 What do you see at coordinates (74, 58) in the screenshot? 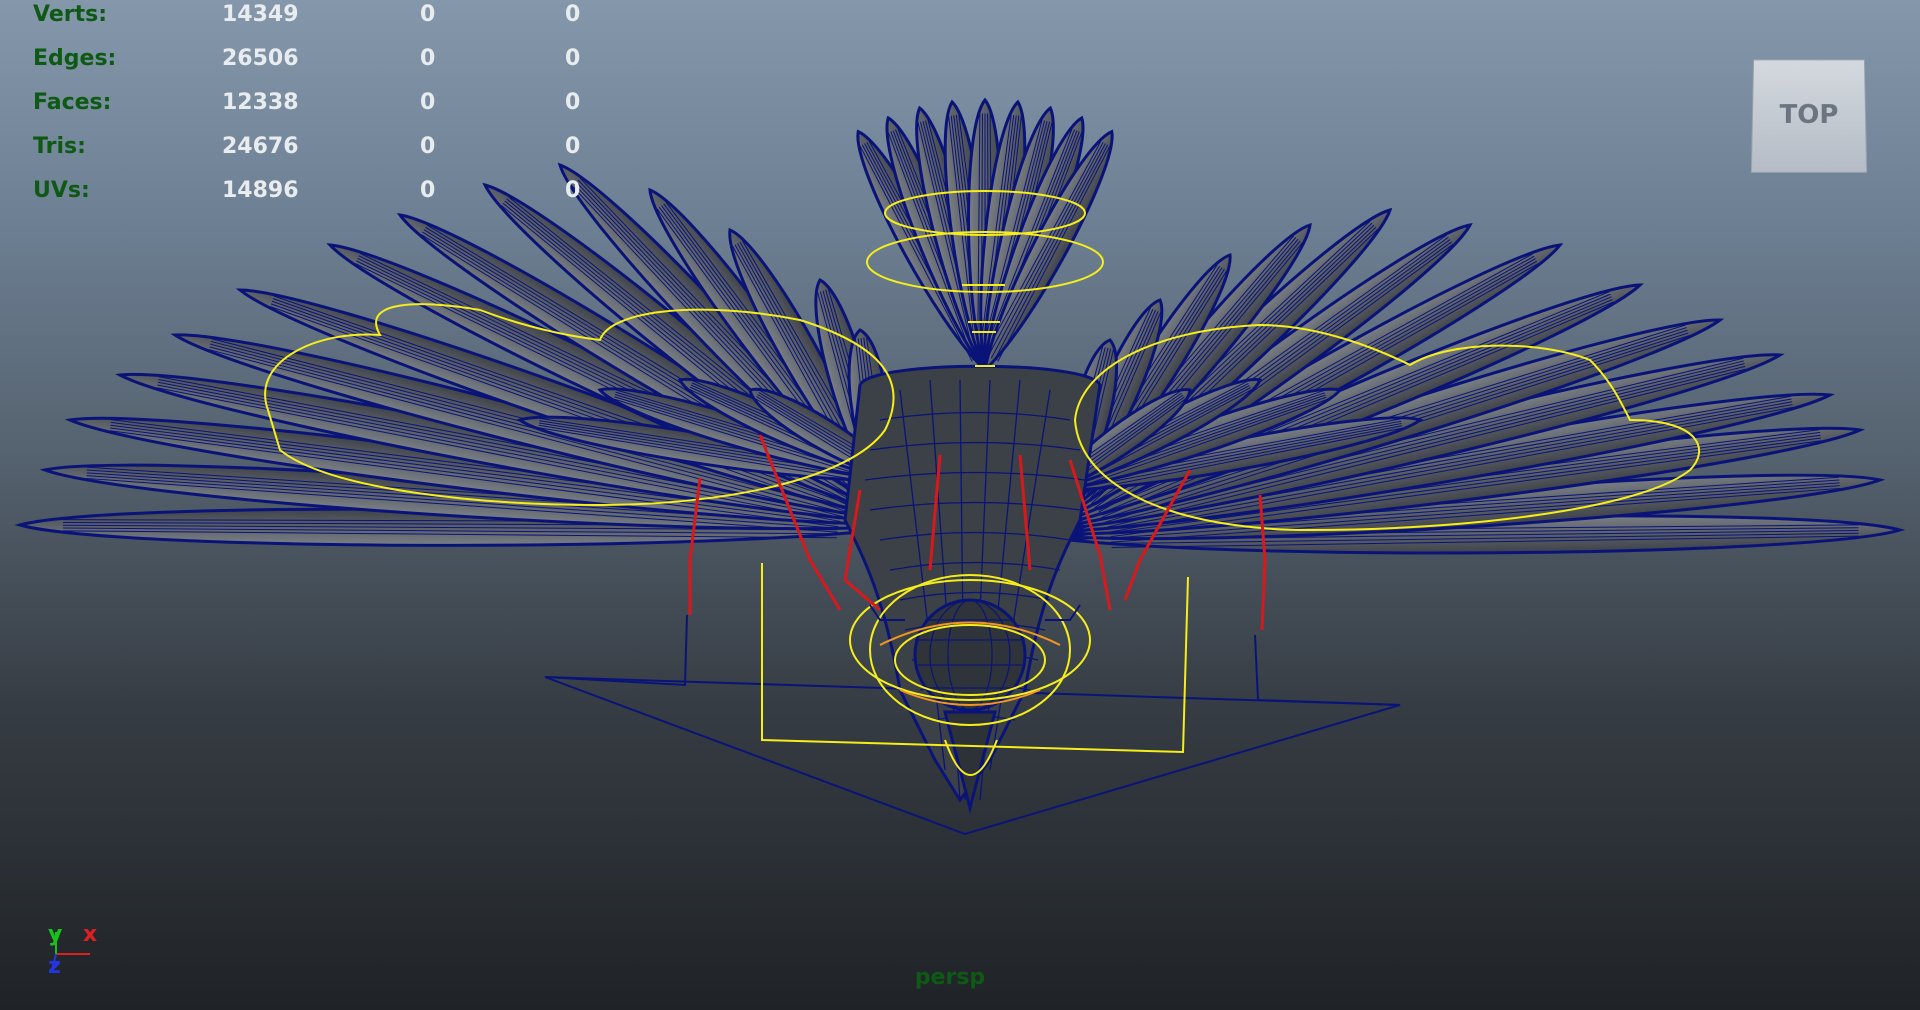
I see `hud-label: Edges:` at bounding box center [74, 58].